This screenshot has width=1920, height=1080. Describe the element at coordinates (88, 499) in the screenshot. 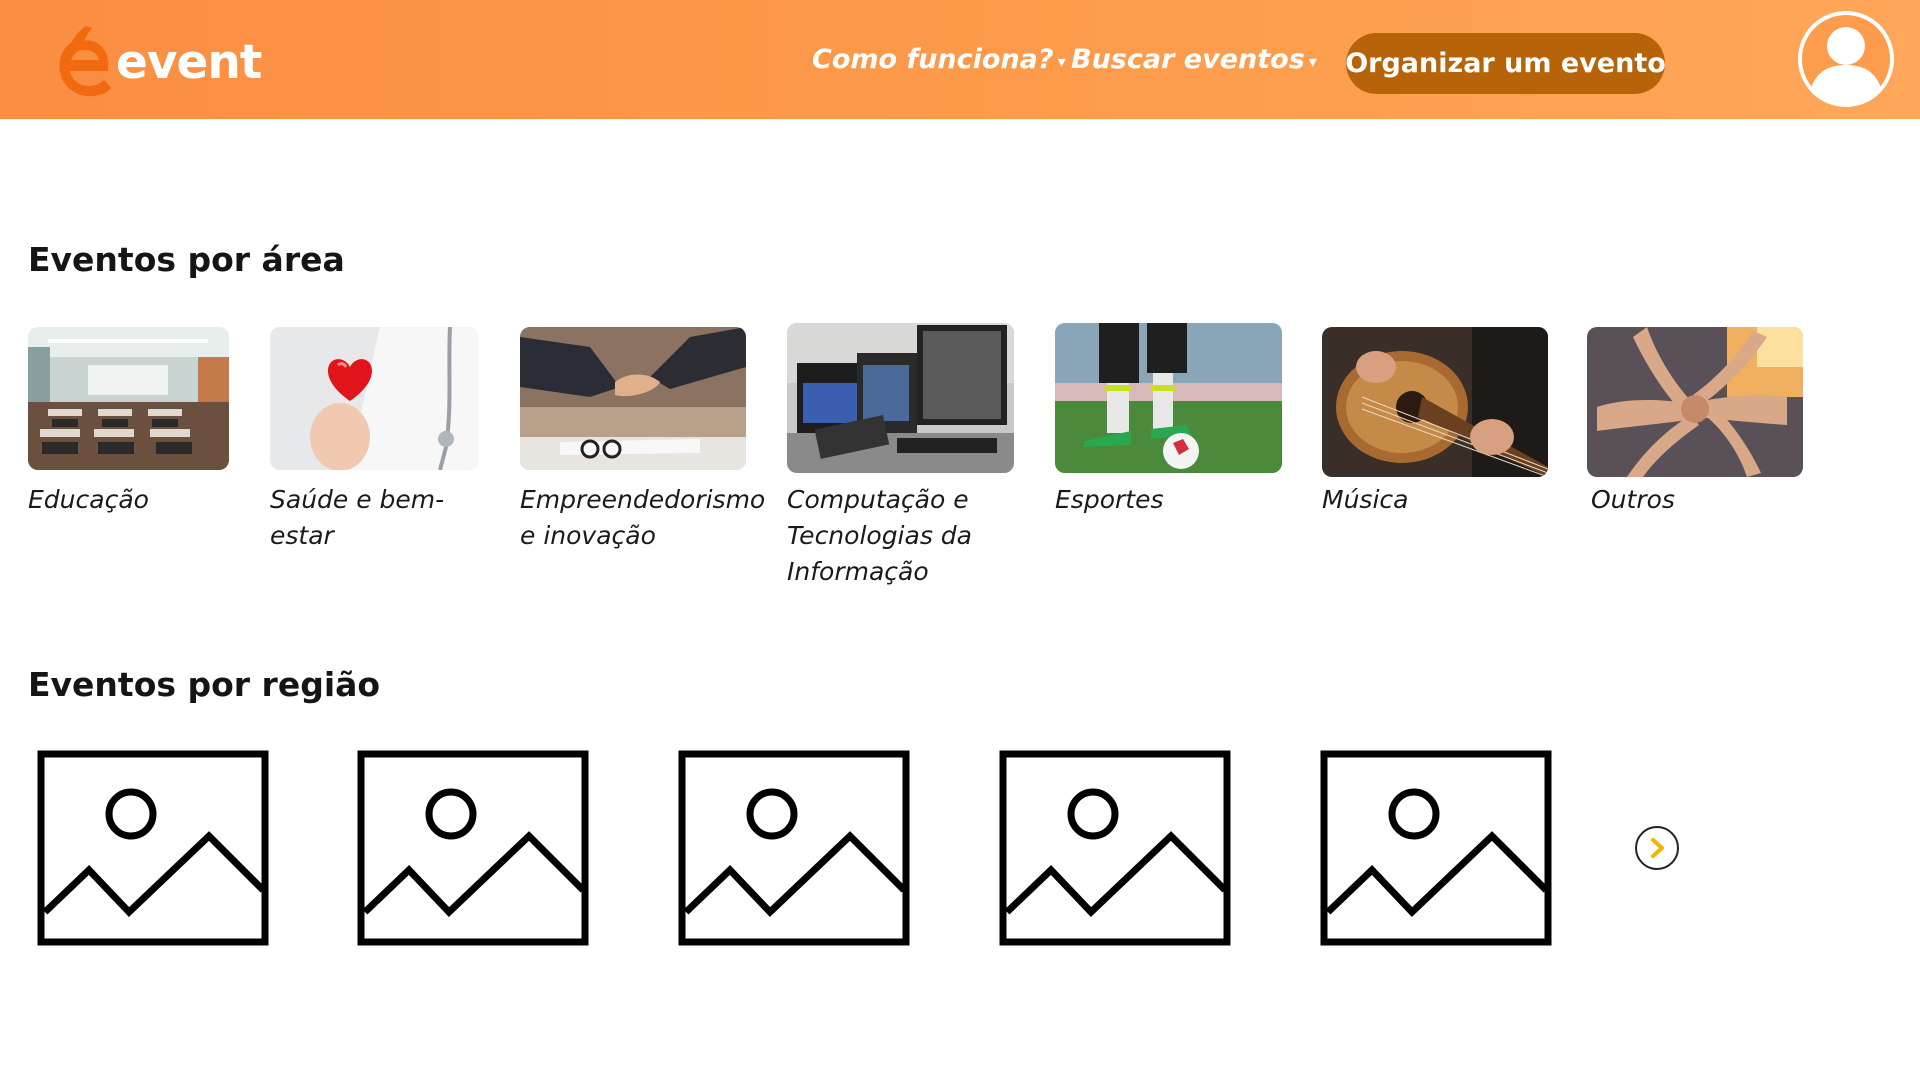

I see `category-label: Educação` at that location.